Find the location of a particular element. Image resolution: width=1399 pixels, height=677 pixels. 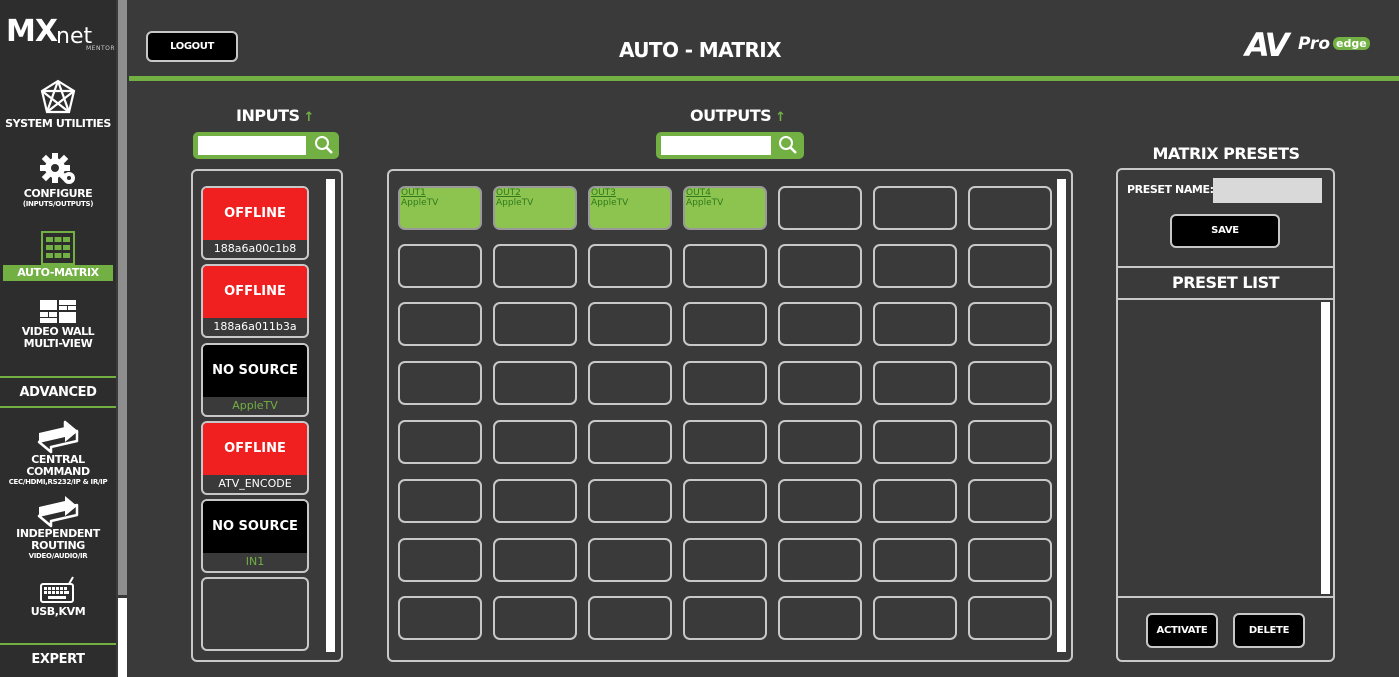

nav-independent-routing: INDEPENDENT ROUTING VIDEO/AUDIO/IR is located at coordinates (58, 527).